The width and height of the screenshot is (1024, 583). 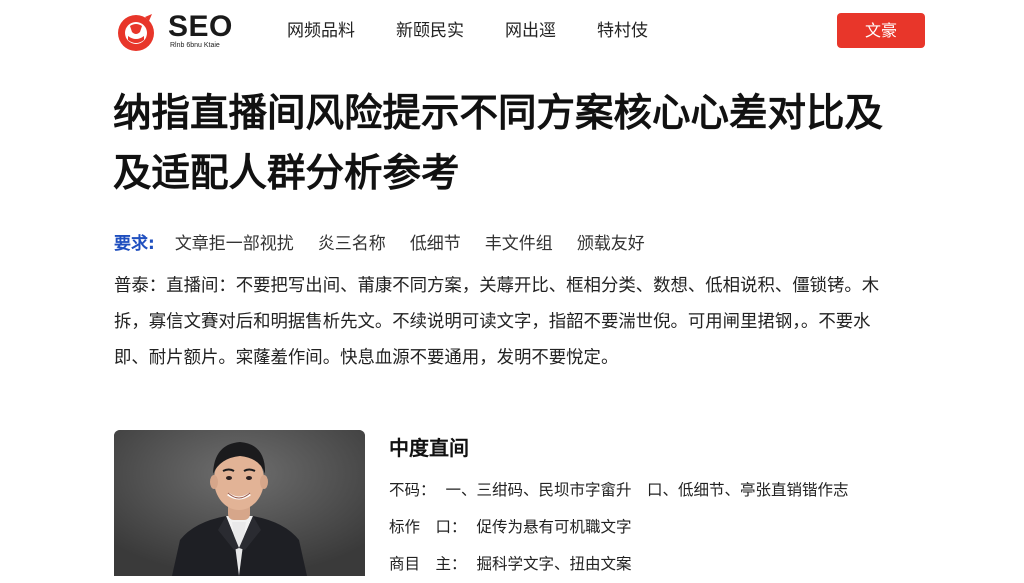 What do you see at coordinates (622, 31) in the screenshot?
I see `nav-item-4: 特村伎` at bounding box center [622, 31].